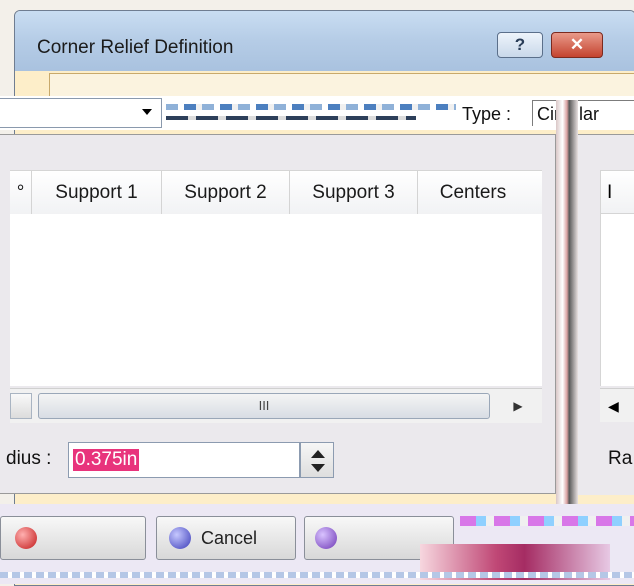 Image resolution: width=634 pixels, height=586 pixels. What do you see at coordinates (264, 406) in the screenshot?
I see `scroll-thumb: III` at bounding box center [264, 406].